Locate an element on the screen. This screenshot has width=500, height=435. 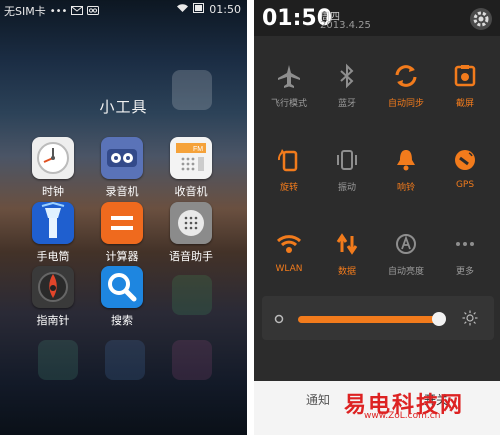
auto-brightness-icon is located at coordinates (406, 244).